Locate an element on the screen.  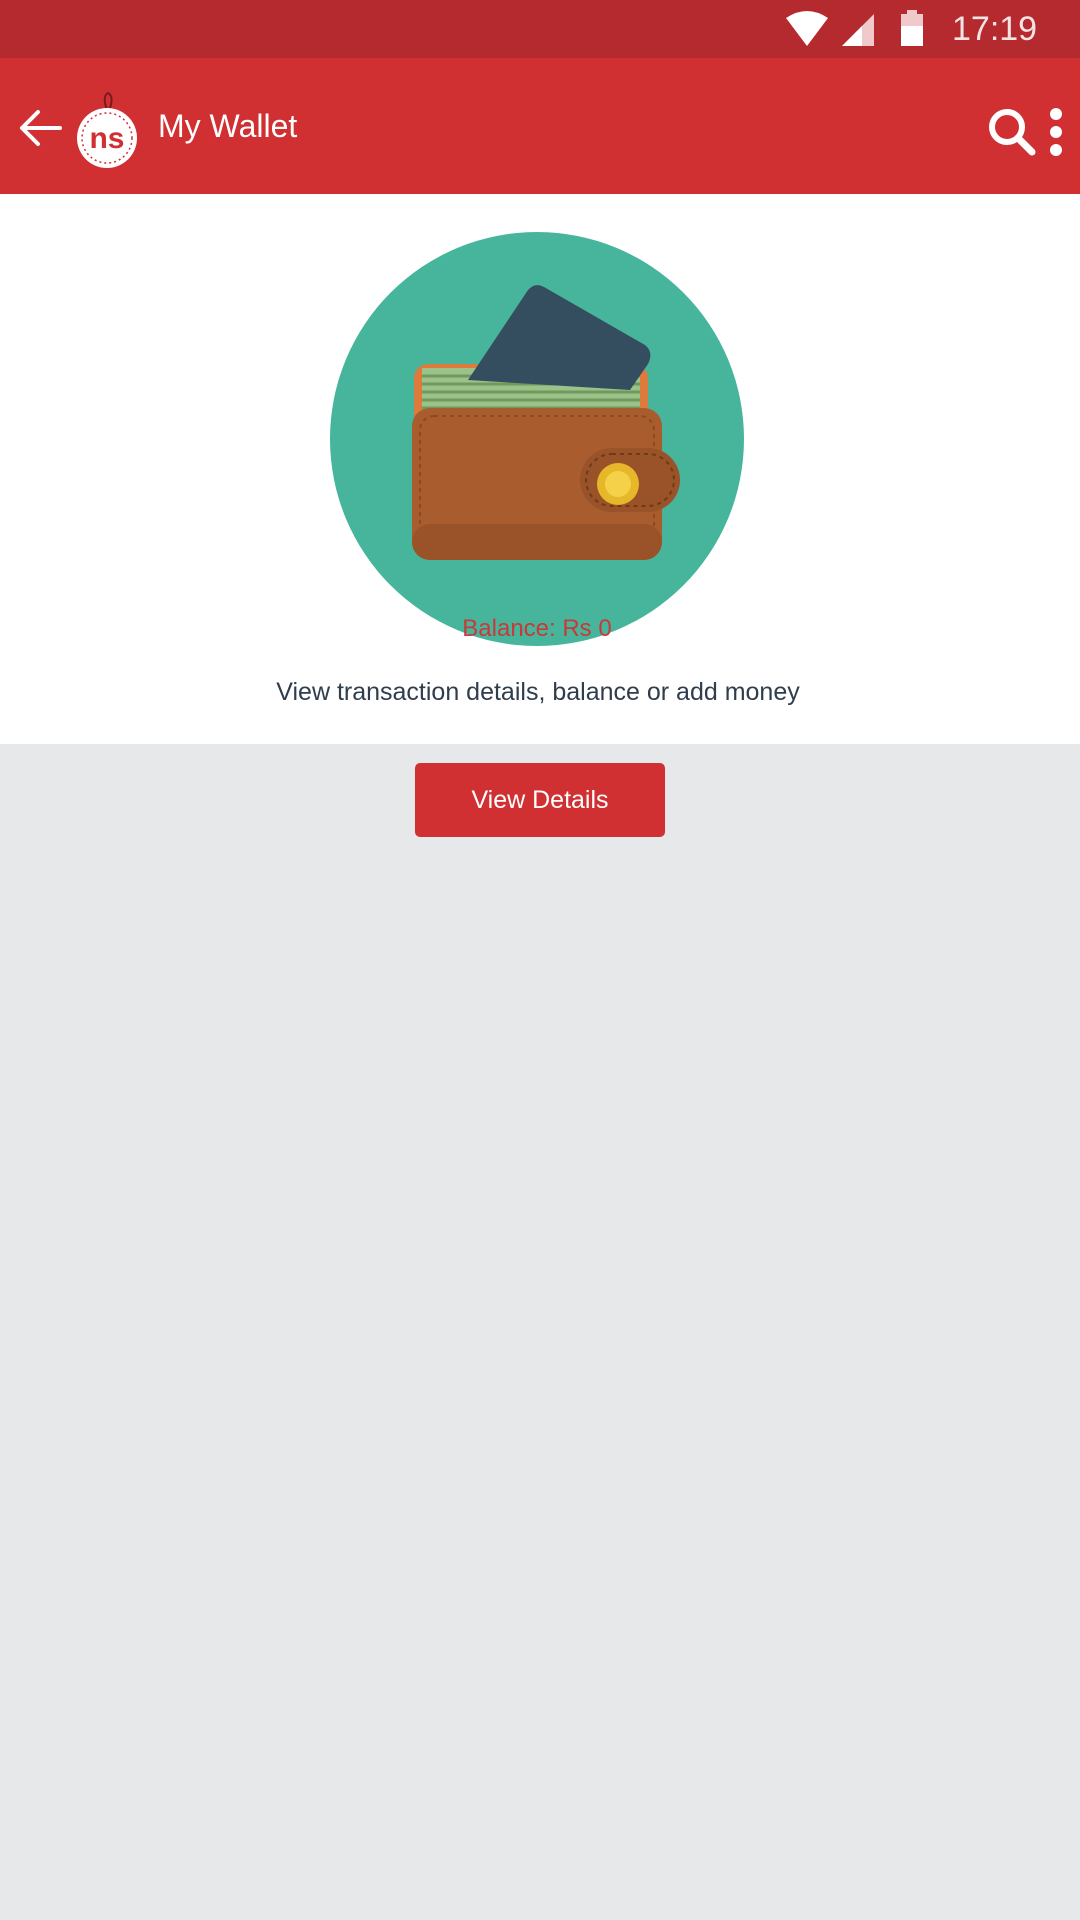
logo-text: ns is located at coordinates (106, 138).